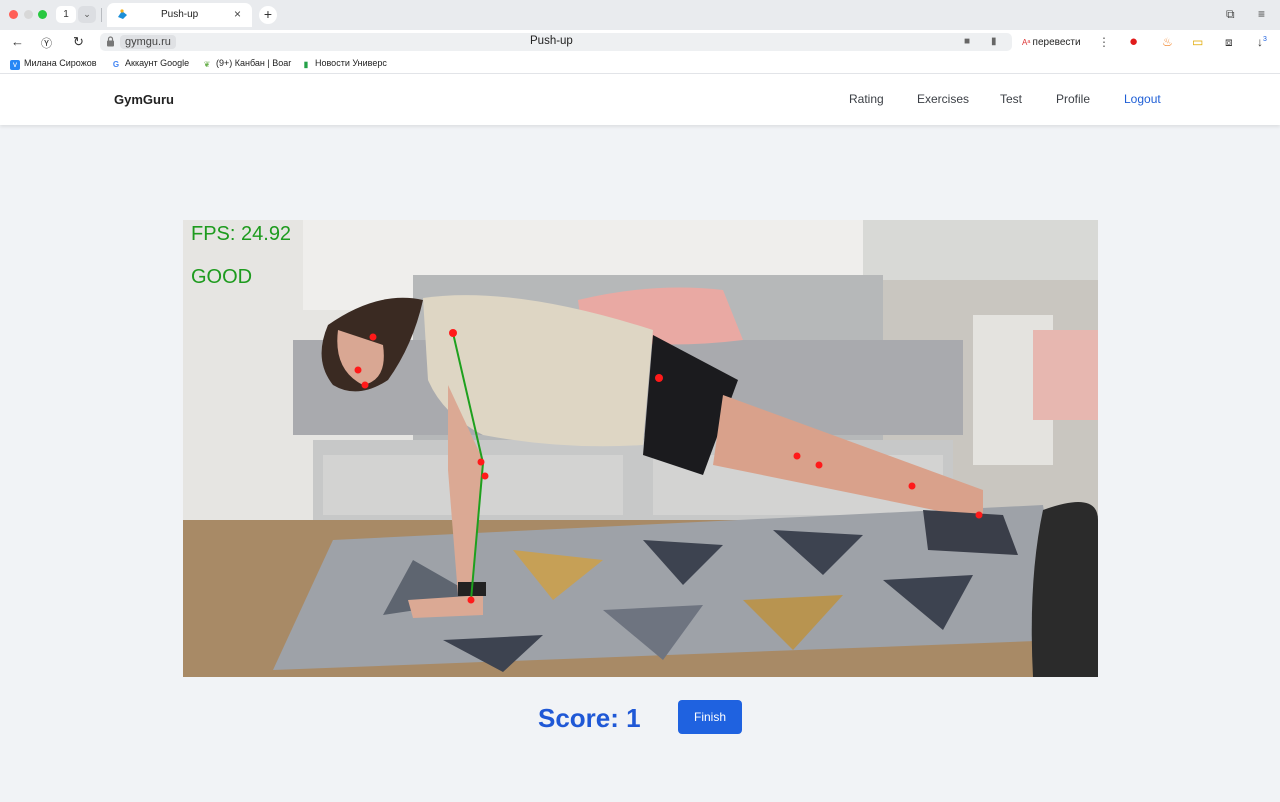  I want to click on address-bar: gymgu.ru Push-up ■ ▮, so click(556, 42).